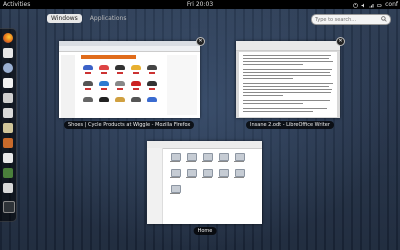 This screenshot has height=250, width=400. Describe the element at coordinates (375, 4) in the screenshot. I see `status-area: conf` at that location.